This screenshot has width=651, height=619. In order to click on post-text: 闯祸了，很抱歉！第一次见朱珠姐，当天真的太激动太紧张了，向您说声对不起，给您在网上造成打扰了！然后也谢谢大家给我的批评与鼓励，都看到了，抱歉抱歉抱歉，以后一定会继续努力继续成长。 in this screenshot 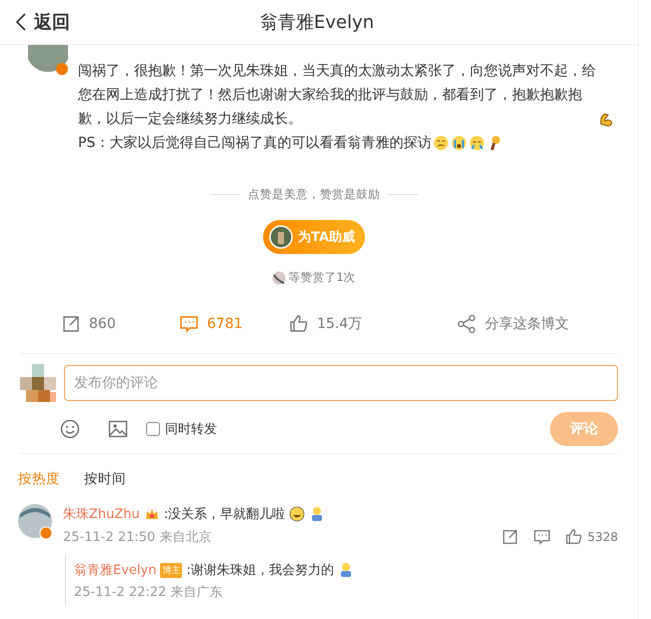, I will do `click(337, 95)`.